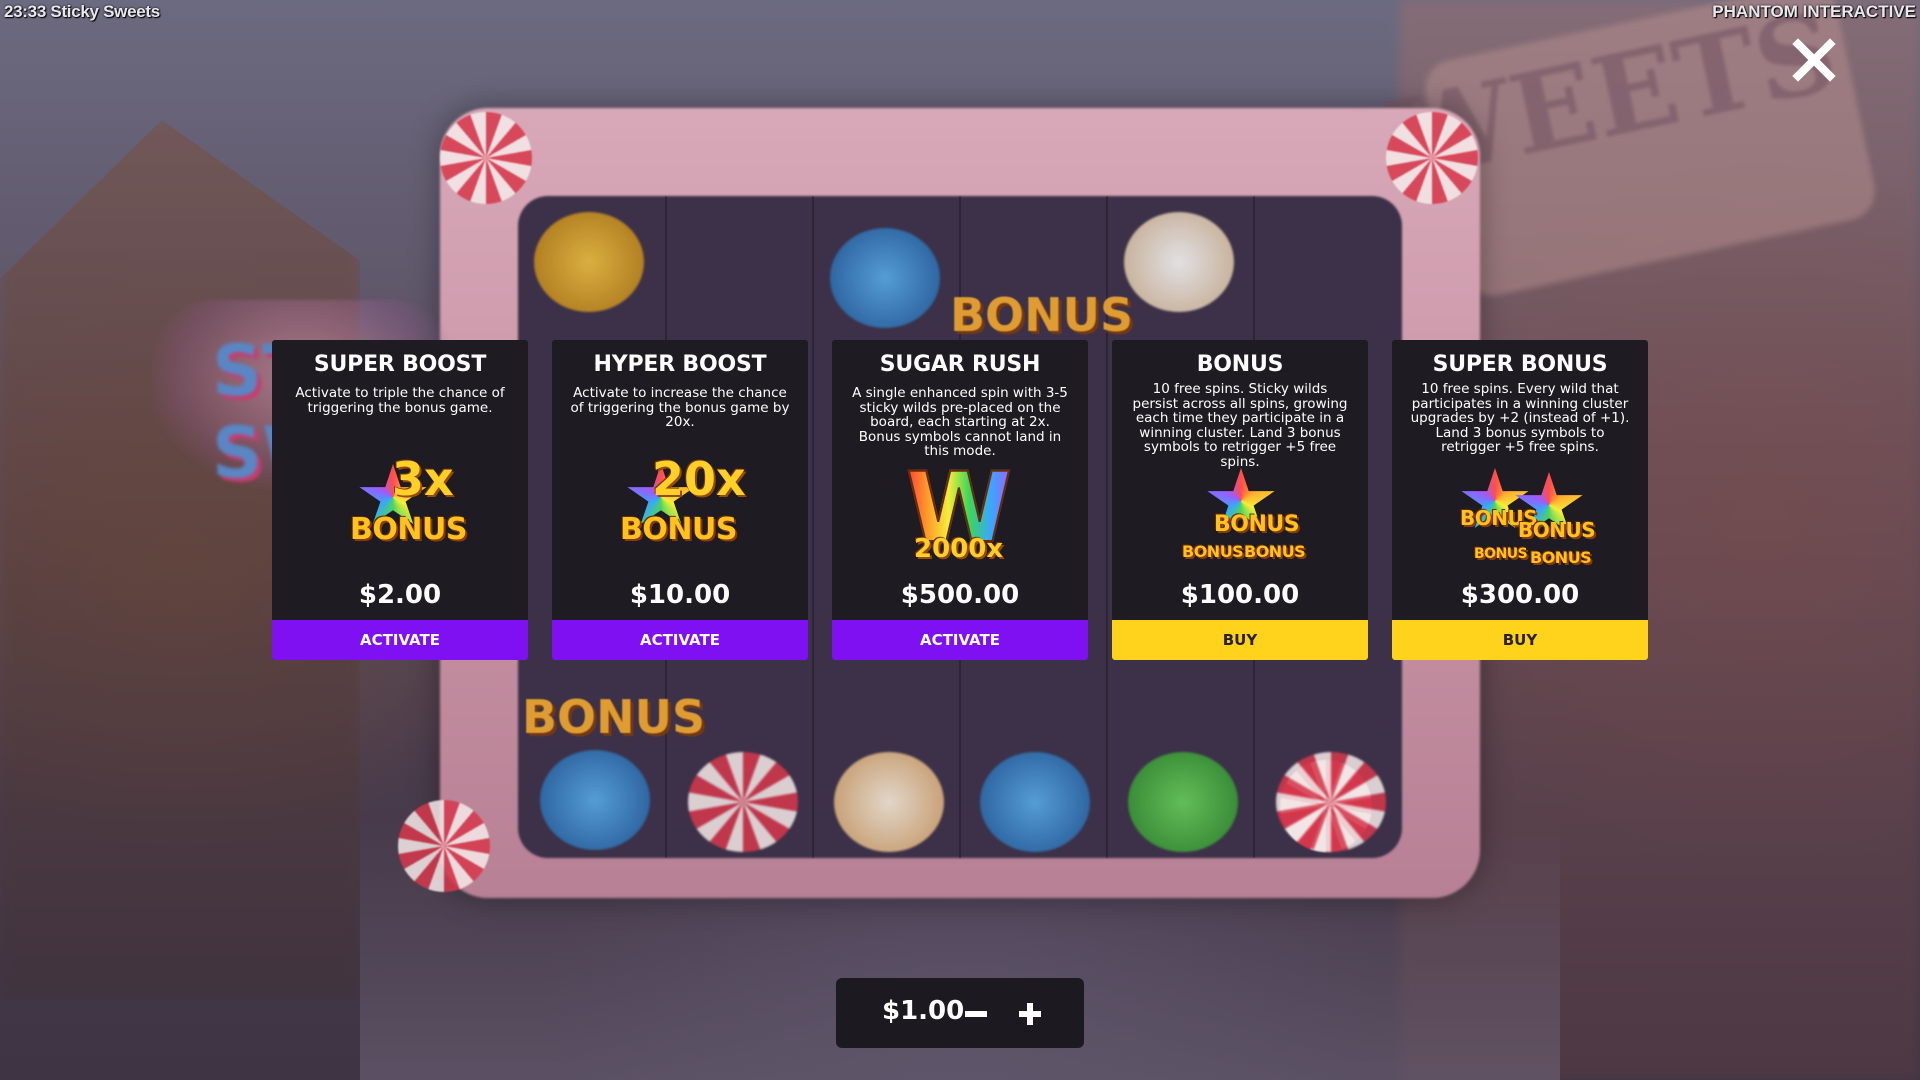 The image size is (1920, 1080). What do you see at coordinates (1240, 640) in the screenshot?
I see `buy-bonus-button: BUY` at bounding box center [1240, 640].